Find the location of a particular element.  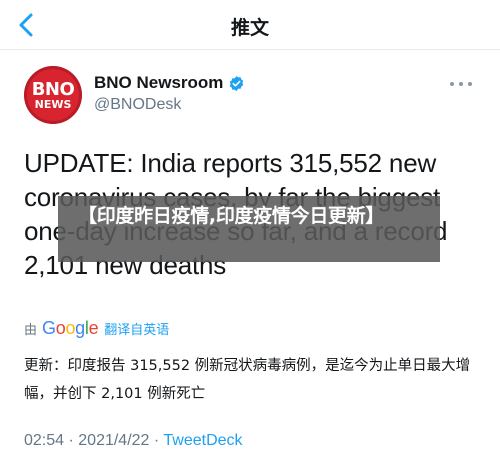

google-logo-letter: e is located at coordinates (93, 328).